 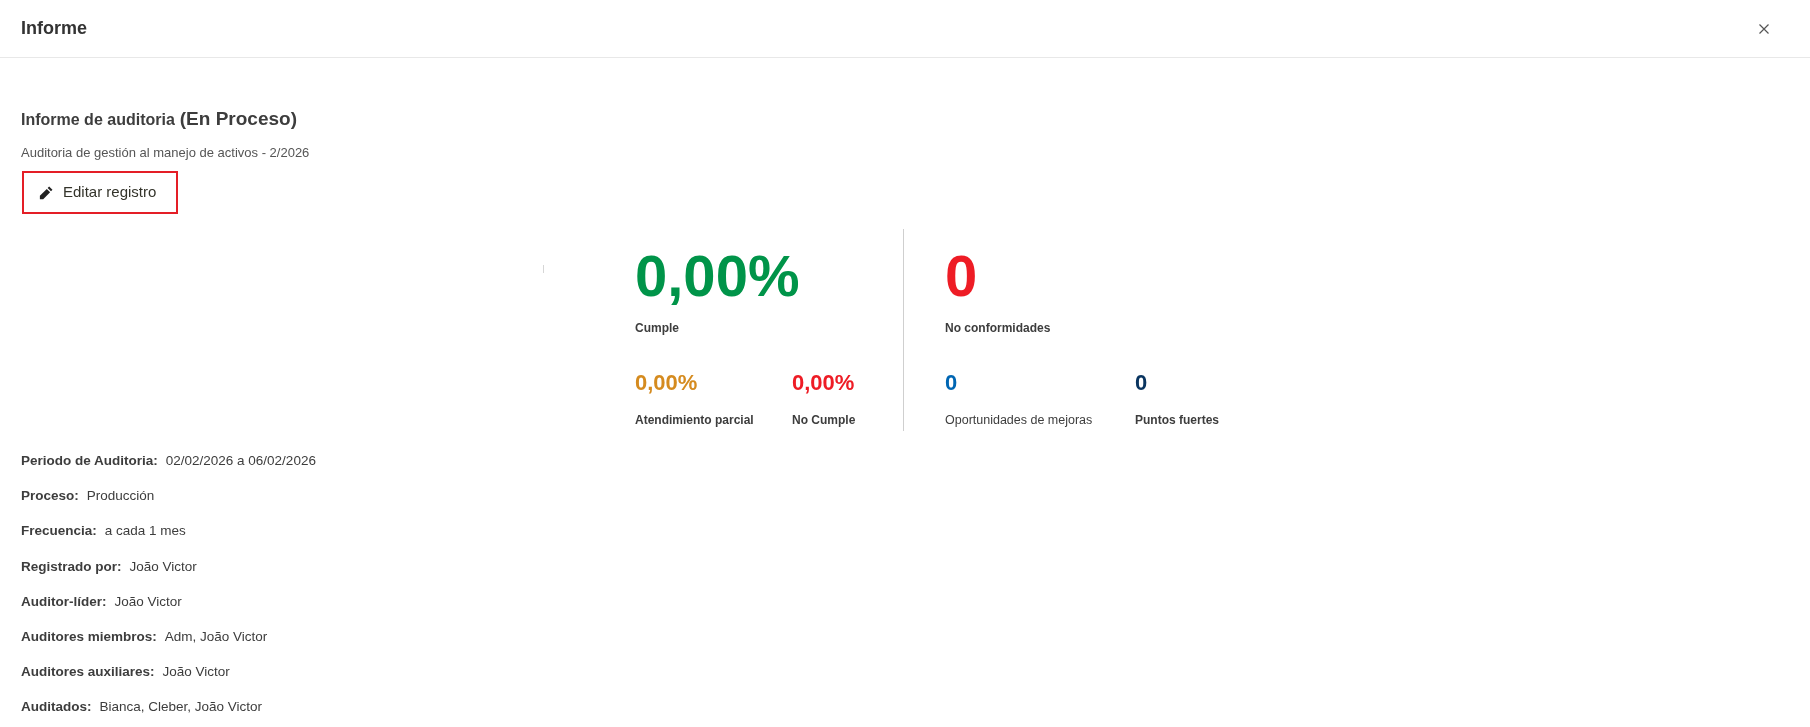 I want to click on stat-label: No Cumple, so click(x=824, y=420).